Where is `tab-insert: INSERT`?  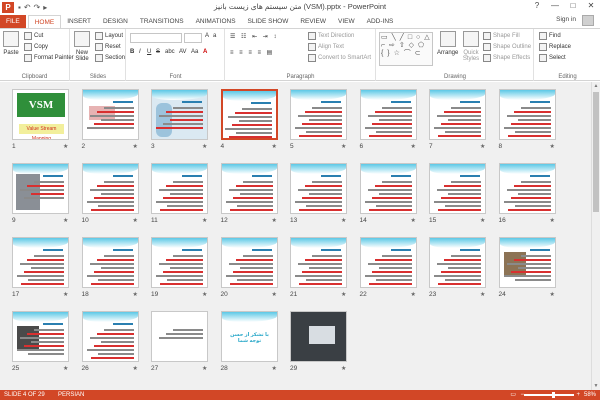 tab-insert: INSERT is located at coordinates (79, 21).